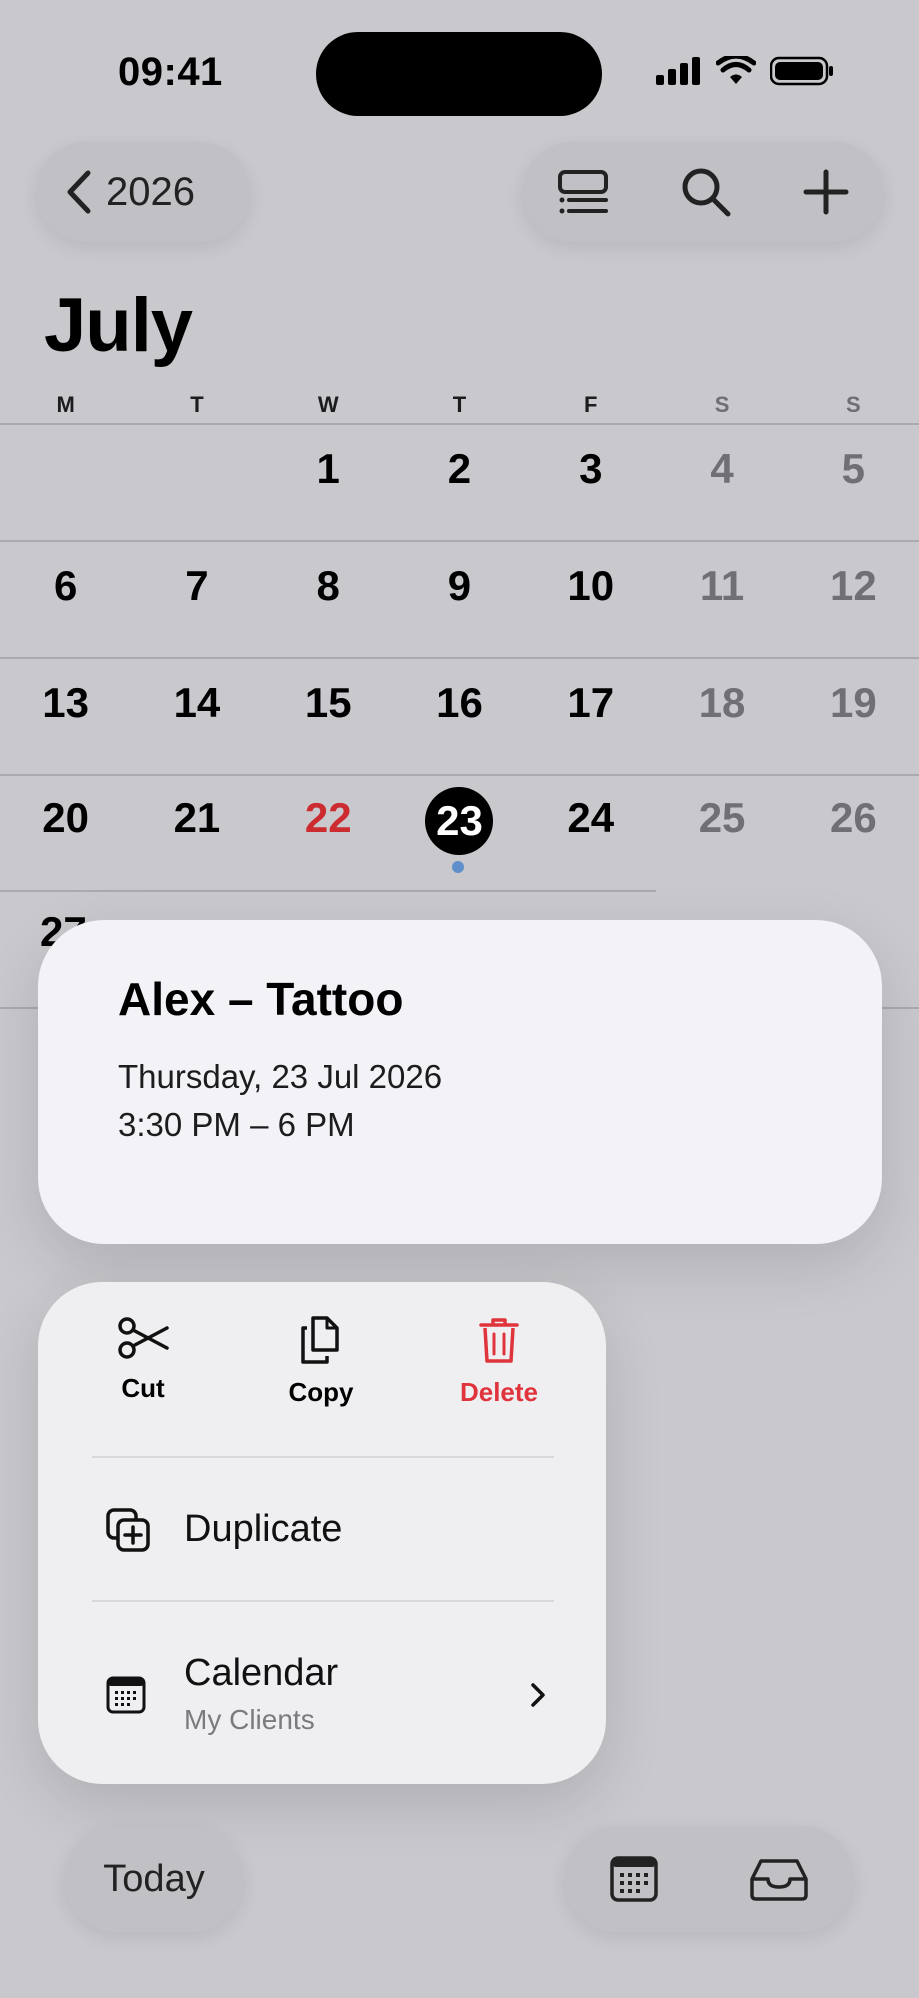 The image size is (919, 1998). Describe the element at coordinates (261, 1673) in the screenshot. I see `calendar-label: Calendar` at that location.